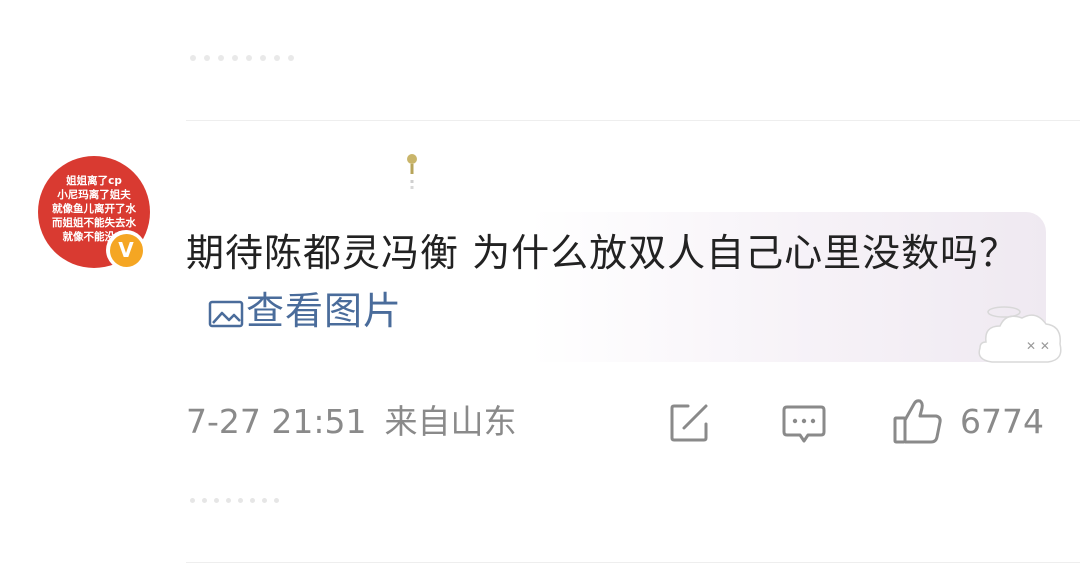 Image resolution: width=1080 pixels, height=571 pixels. I want to click on comment-meta: 7-27 21:51 来自山东, so click(351, 422).